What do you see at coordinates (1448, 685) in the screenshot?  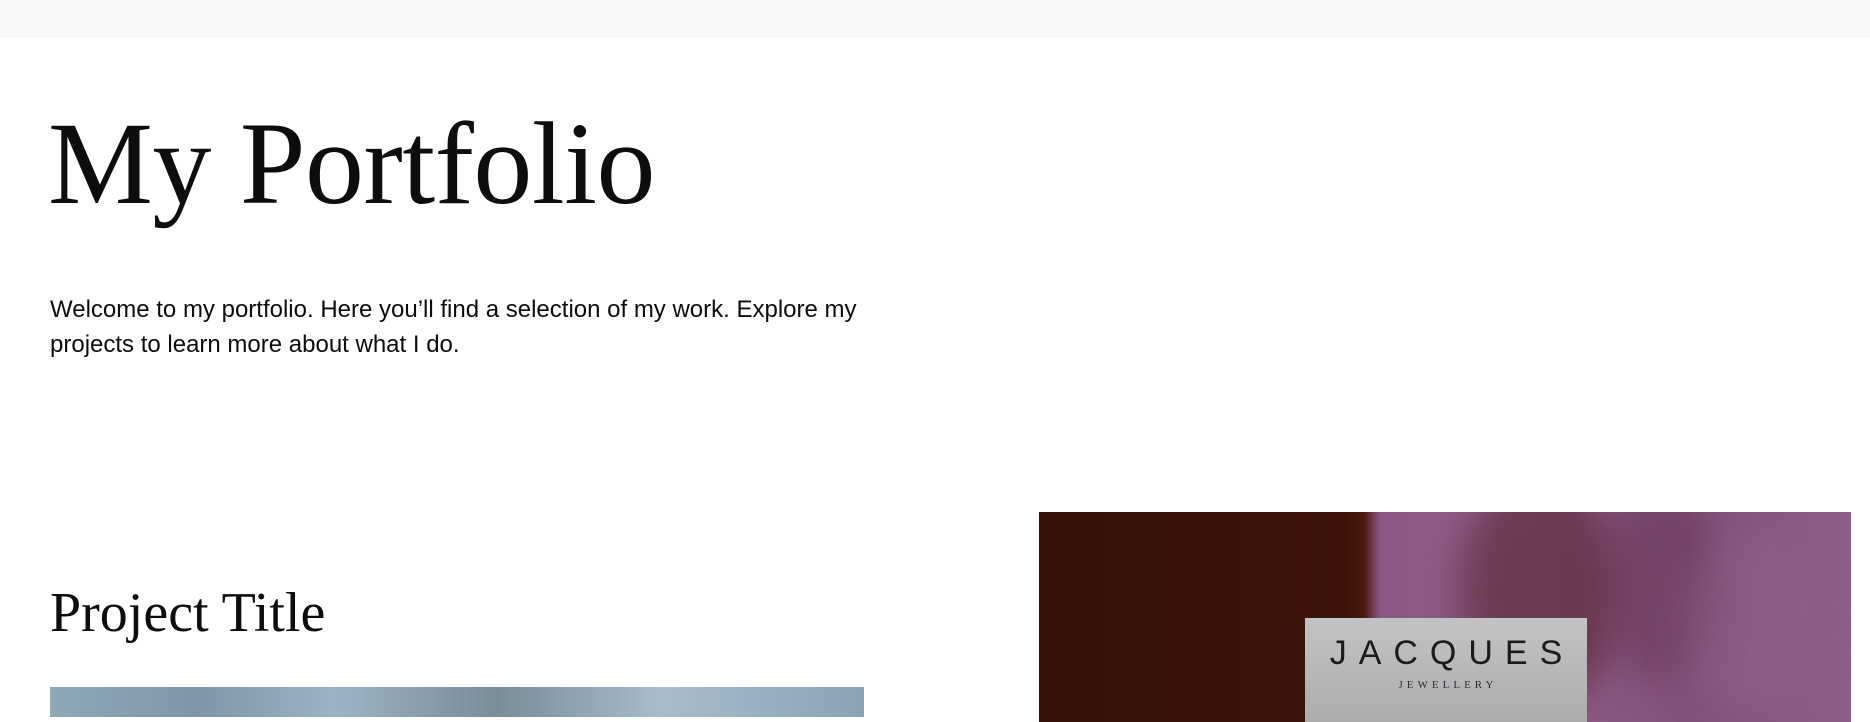 I see `brand-subtitle: JEWELLERY` at bounding box center [1448, 685].